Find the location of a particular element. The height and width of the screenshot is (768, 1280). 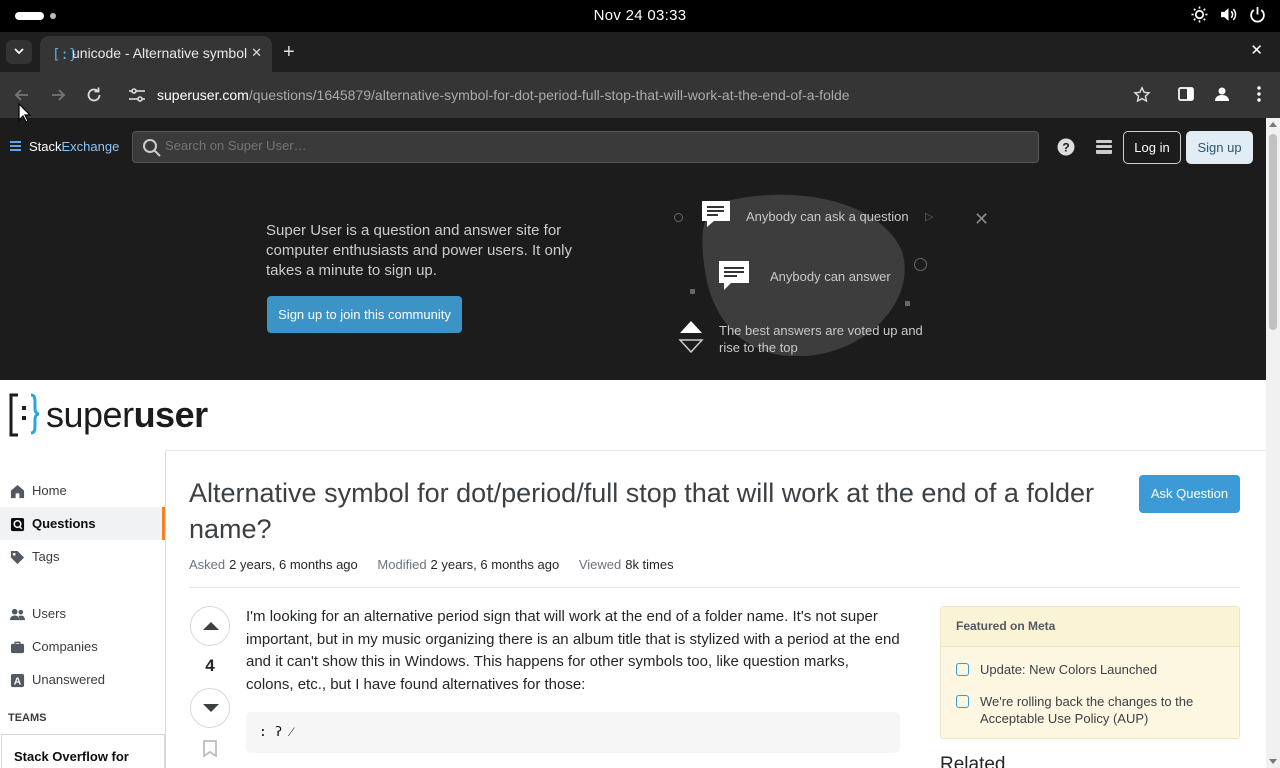

vote-feature-icon is located at coordinates (691, 339).